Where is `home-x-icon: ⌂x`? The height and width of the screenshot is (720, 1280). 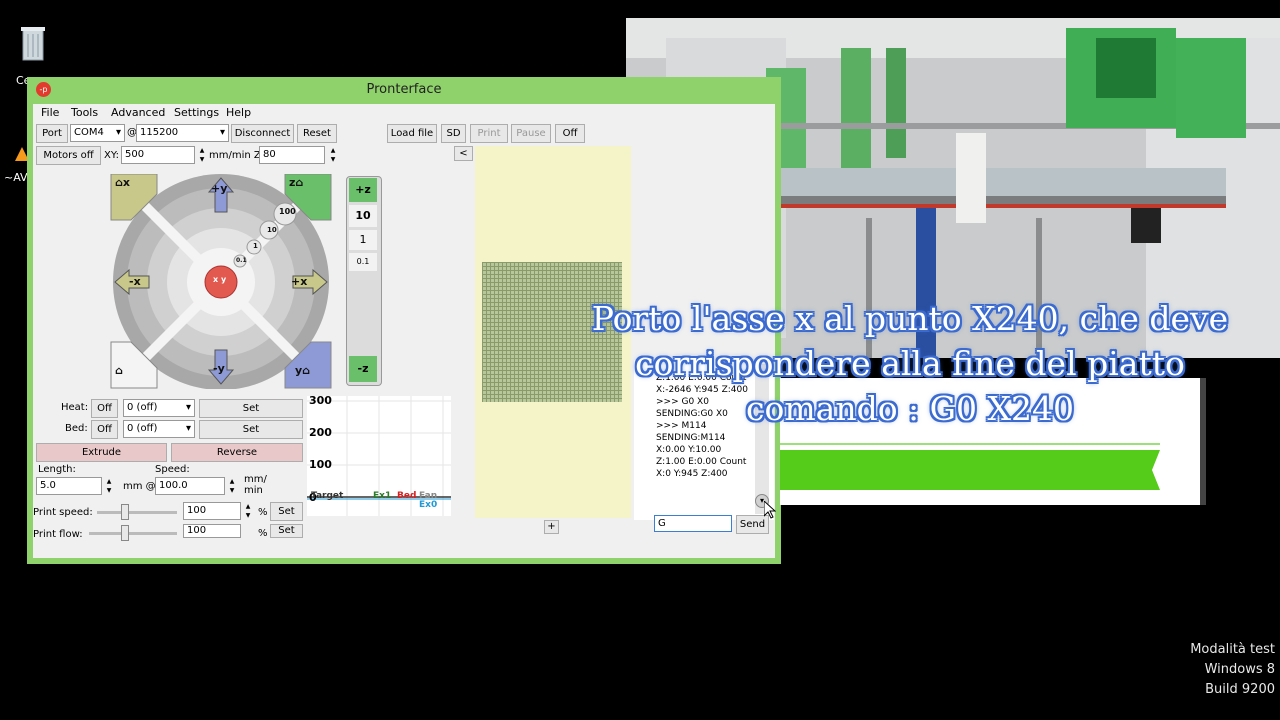
home-x-icon: ⌂x is located at coordinates (122, 182).